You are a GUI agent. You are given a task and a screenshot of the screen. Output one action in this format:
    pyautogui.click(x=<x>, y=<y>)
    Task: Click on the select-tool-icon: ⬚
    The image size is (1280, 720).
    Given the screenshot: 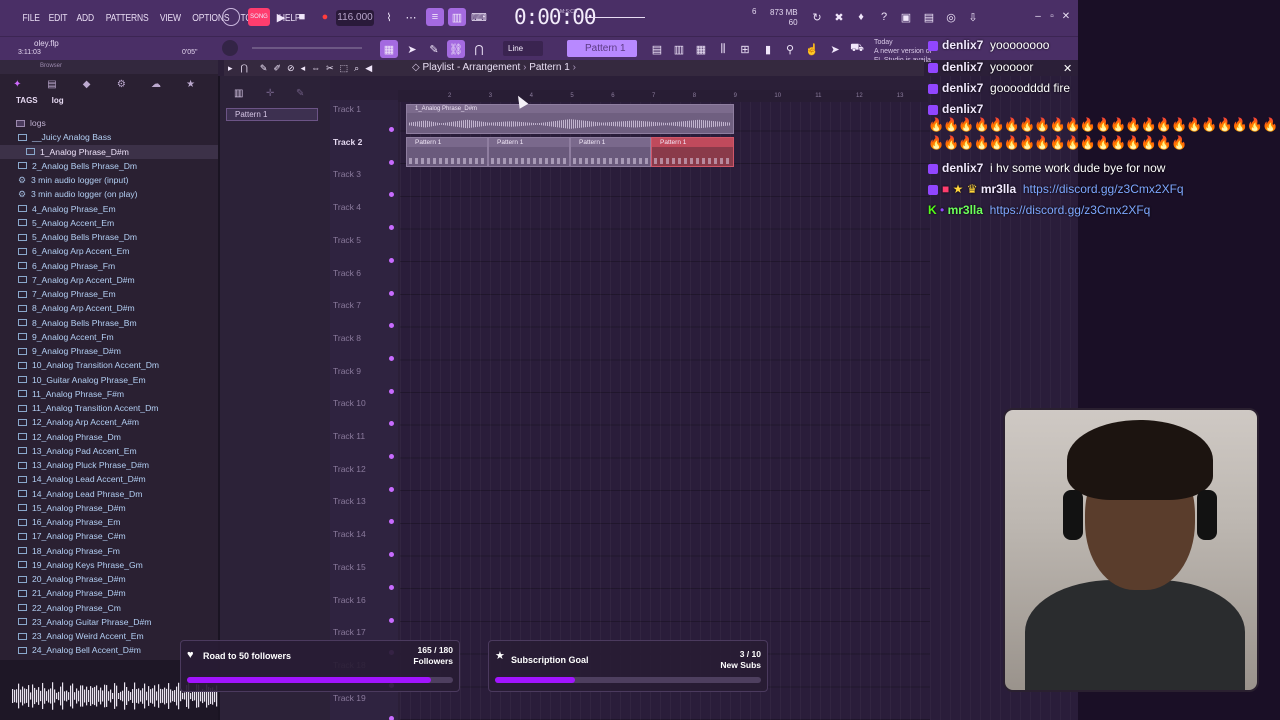 What is the action you would take?
    pyautogui.click(x=344, y=68)
    